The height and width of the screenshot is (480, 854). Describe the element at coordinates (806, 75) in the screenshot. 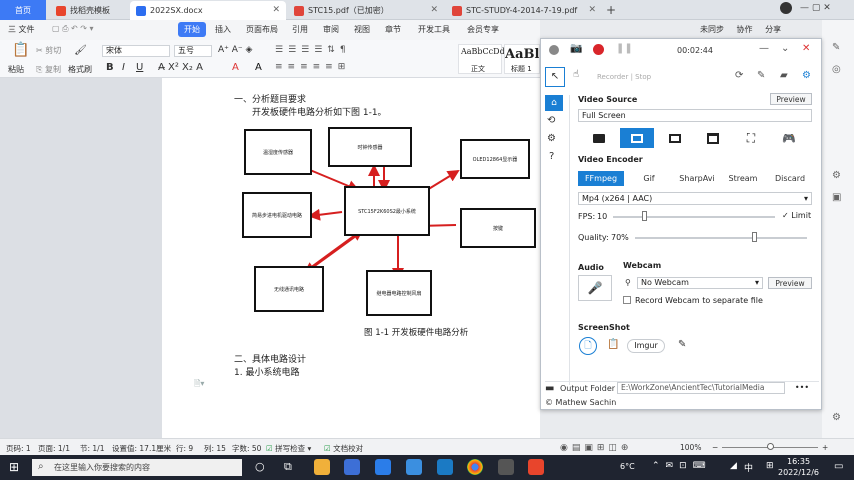

I see `gear-icon: ⚙` at that location.